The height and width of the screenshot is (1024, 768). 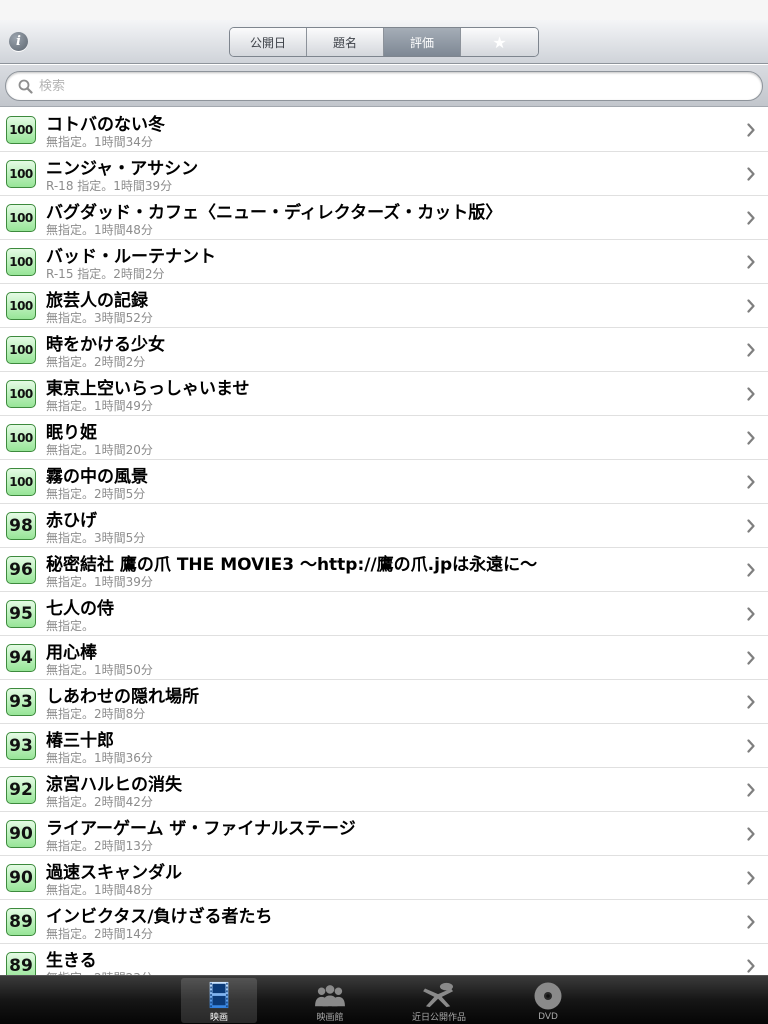 I want to click on movie-details: 無指定。3時間52分, so click(x=99, y=318).